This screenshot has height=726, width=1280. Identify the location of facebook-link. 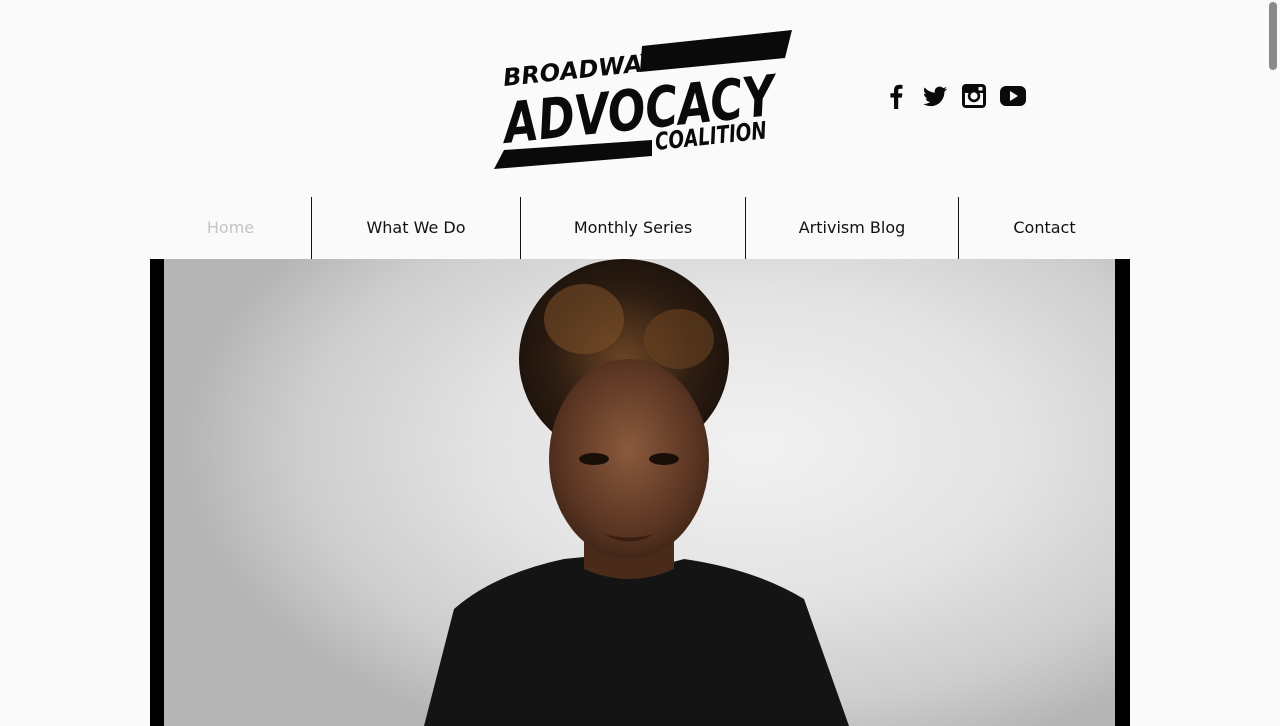
(896, 96).